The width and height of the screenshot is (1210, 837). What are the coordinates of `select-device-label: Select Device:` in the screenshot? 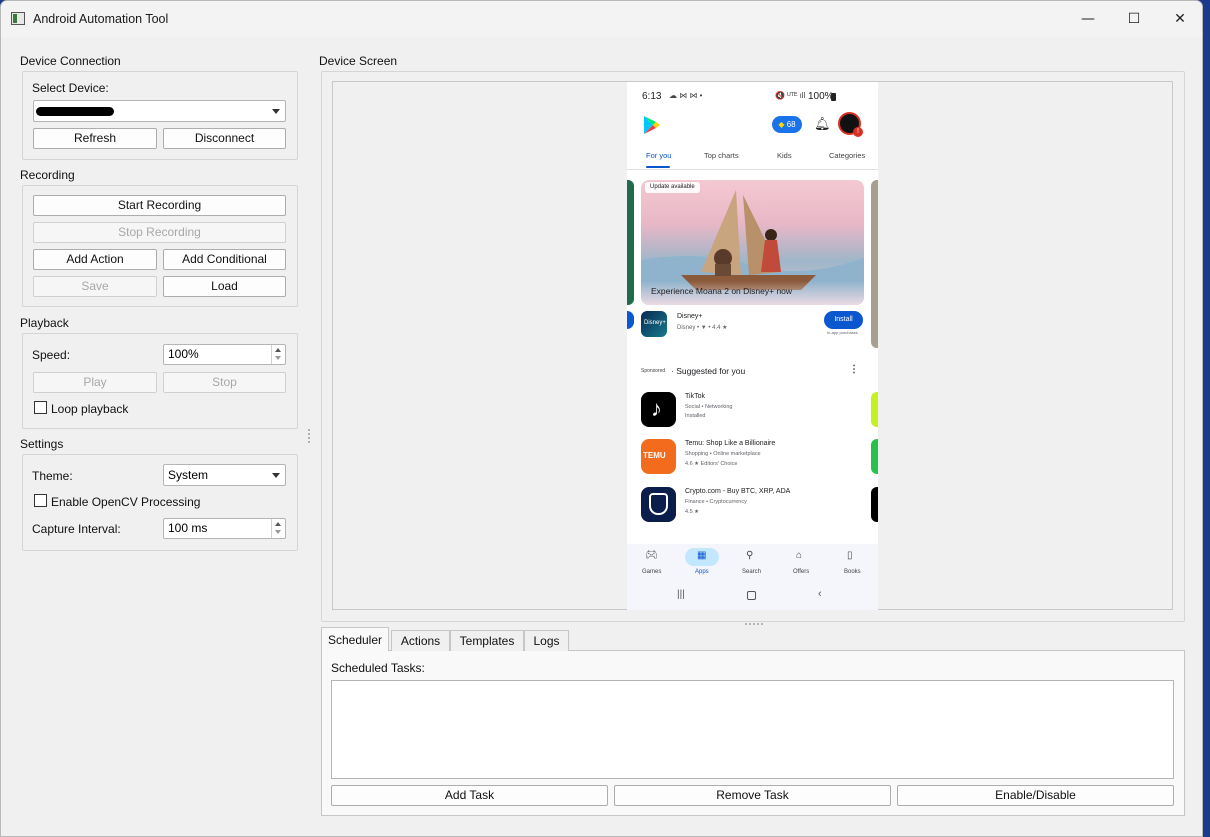 It's located at (70, 88).